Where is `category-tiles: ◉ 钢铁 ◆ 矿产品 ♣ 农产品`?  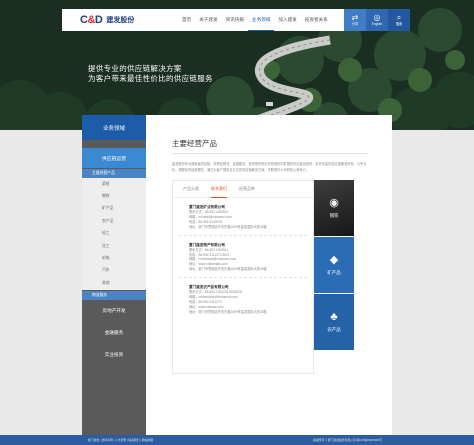 category-tiles: ◉ 钢铁 ◆ 矿产品 ♣ 农产品 is located at coordinates (334, 265).